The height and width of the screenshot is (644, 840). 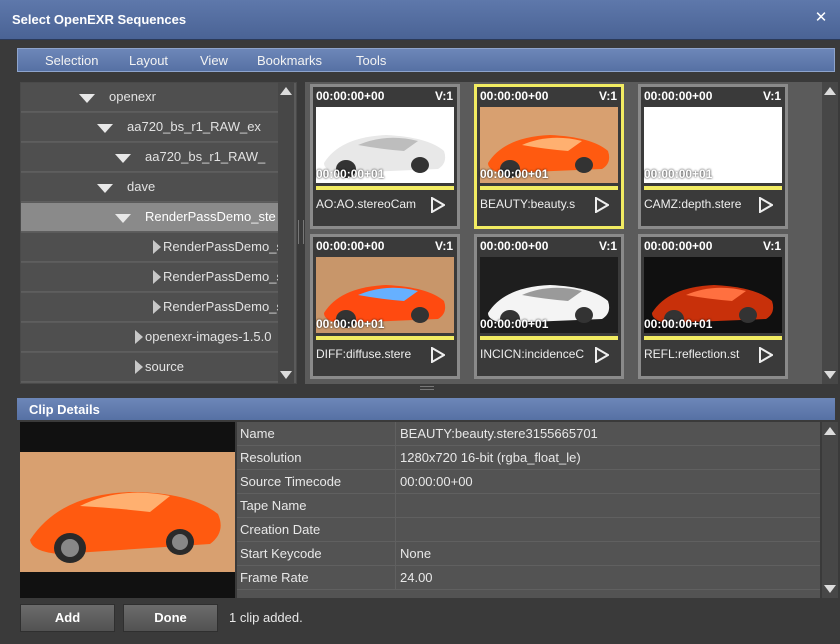 What do you see at coordinates (420, 20) in the screenshot?
I see `title-bar: Select OpenEXR Sequences ✕` at bounding box center [420, 20].